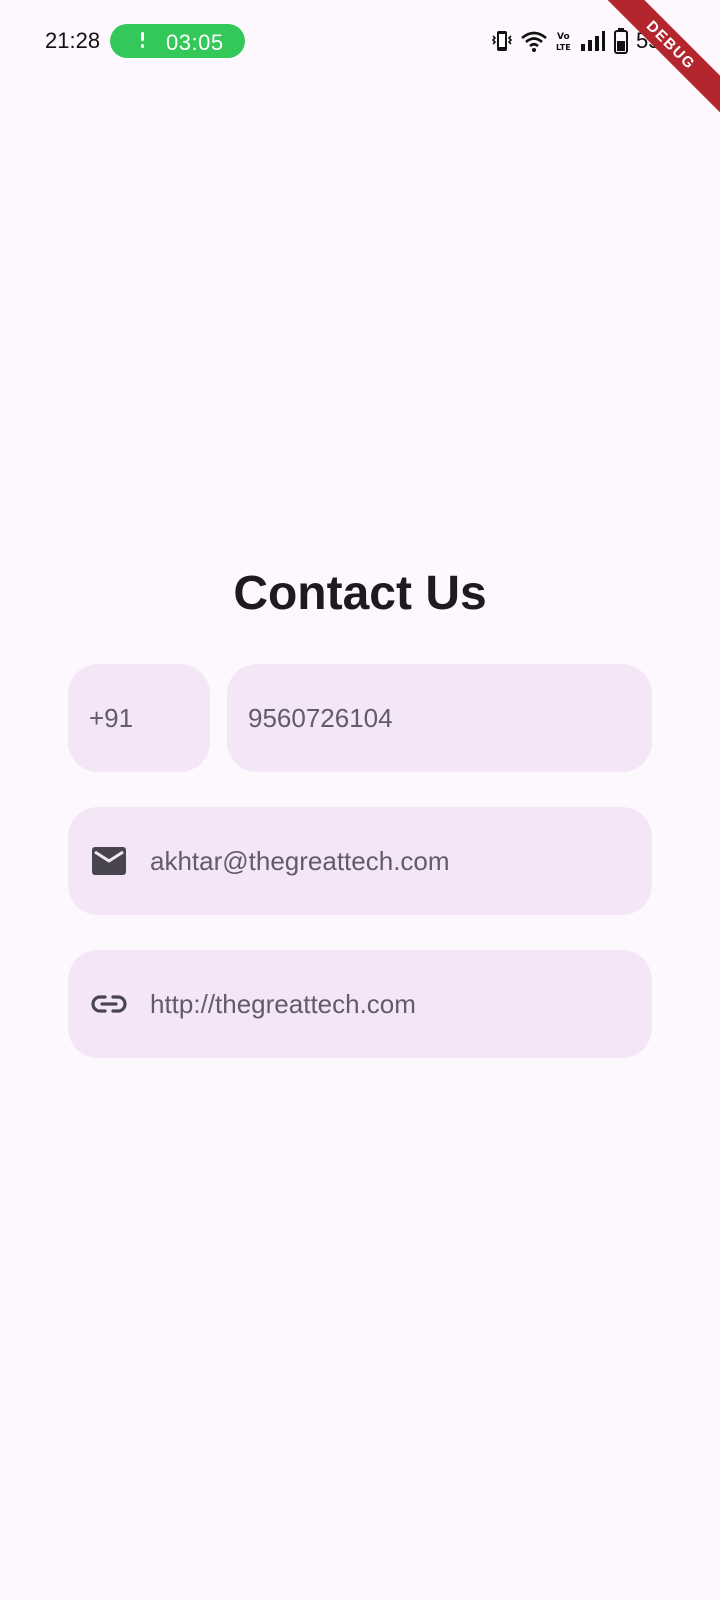 Image resolution: width=720 pixels, height=1600 pixels. What do you see at coordinates (111, 717) in the screenshot?
I see `country-code-value: +91` at bounding box center [111, 717].